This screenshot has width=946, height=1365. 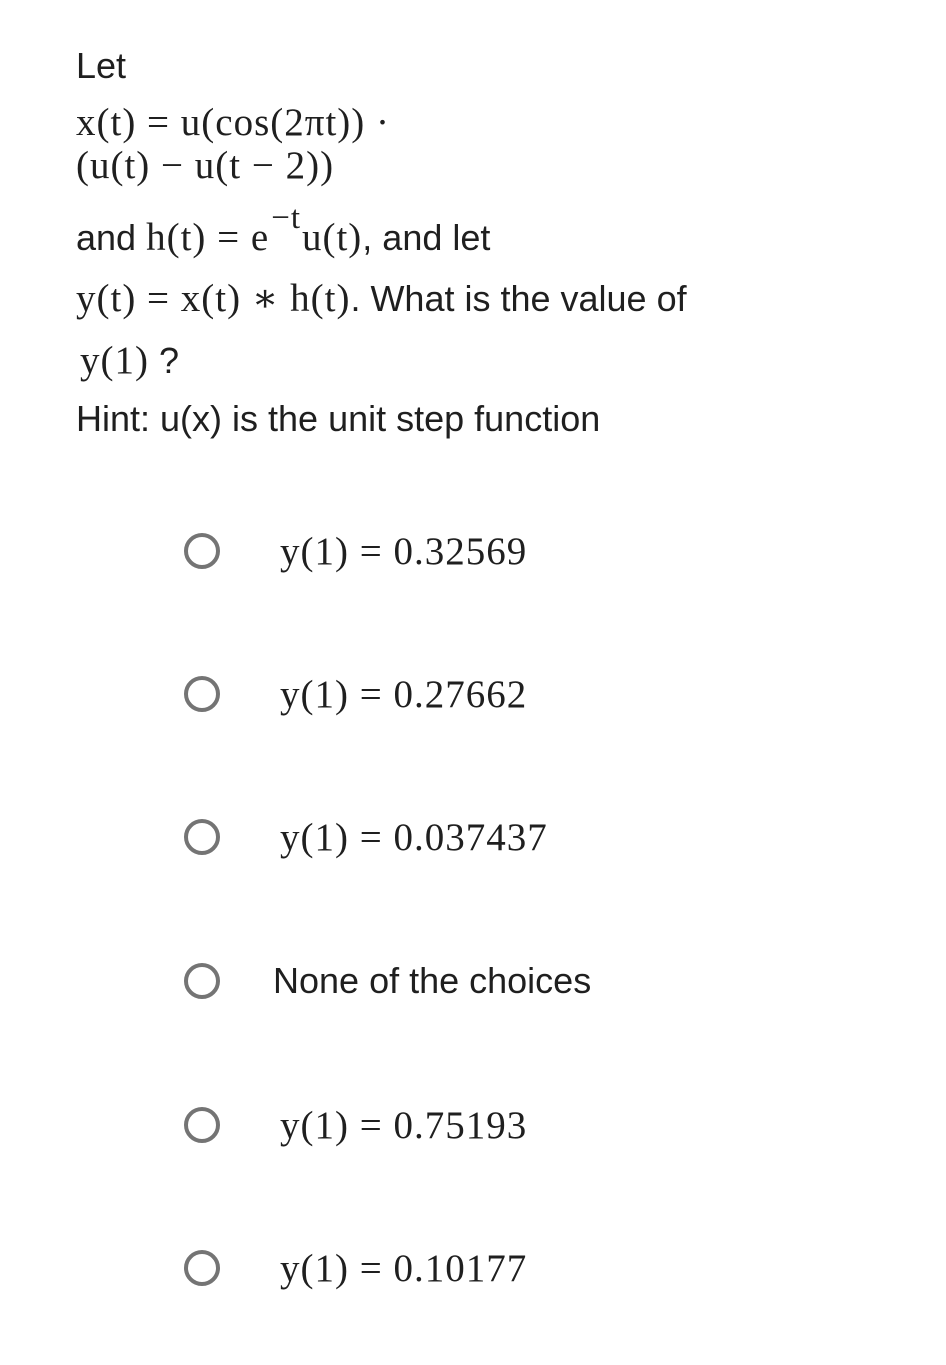 I want to click on hint-text: Hint: u(x) is the unit step function, so click(x=338, y=418).